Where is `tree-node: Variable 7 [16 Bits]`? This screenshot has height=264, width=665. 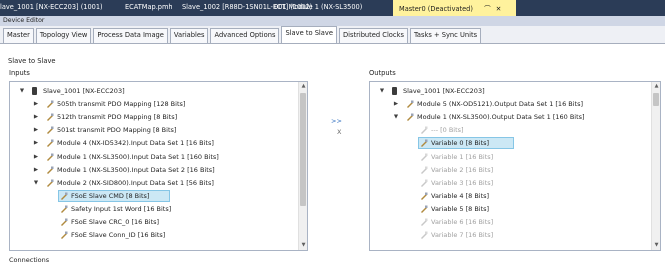
tree-node: Variable 7 [16 Bits] is located at coordinates (510, 235).